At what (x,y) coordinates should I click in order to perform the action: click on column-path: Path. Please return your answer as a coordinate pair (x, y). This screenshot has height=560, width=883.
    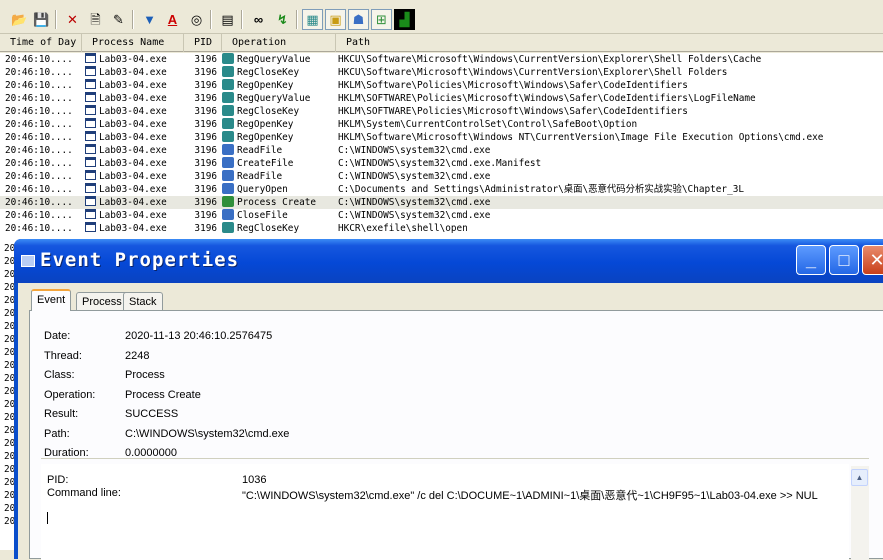
    Looking at the image, I should click on (609, 43).